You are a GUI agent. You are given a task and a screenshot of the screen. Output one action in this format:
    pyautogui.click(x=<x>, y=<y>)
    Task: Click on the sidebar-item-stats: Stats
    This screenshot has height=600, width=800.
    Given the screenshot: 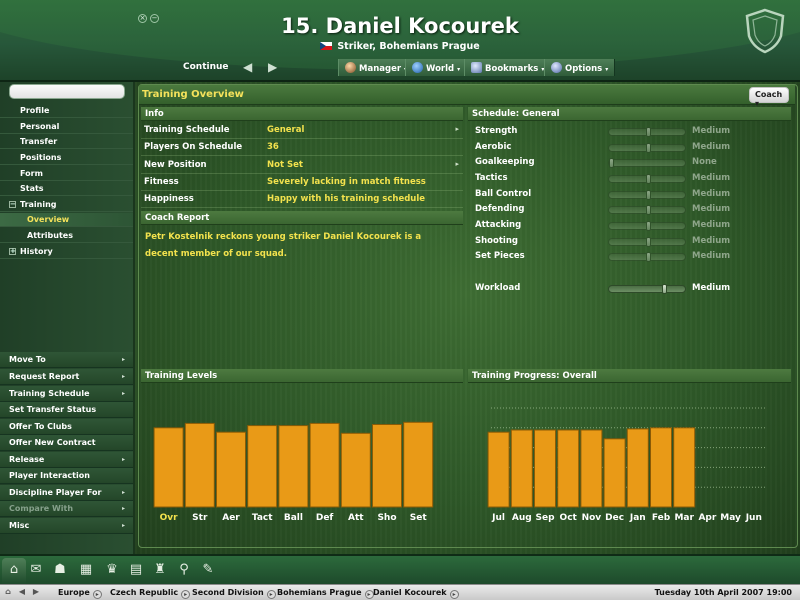 What is the action you would take?
    pyautogui.click(x=66, y=189)
    